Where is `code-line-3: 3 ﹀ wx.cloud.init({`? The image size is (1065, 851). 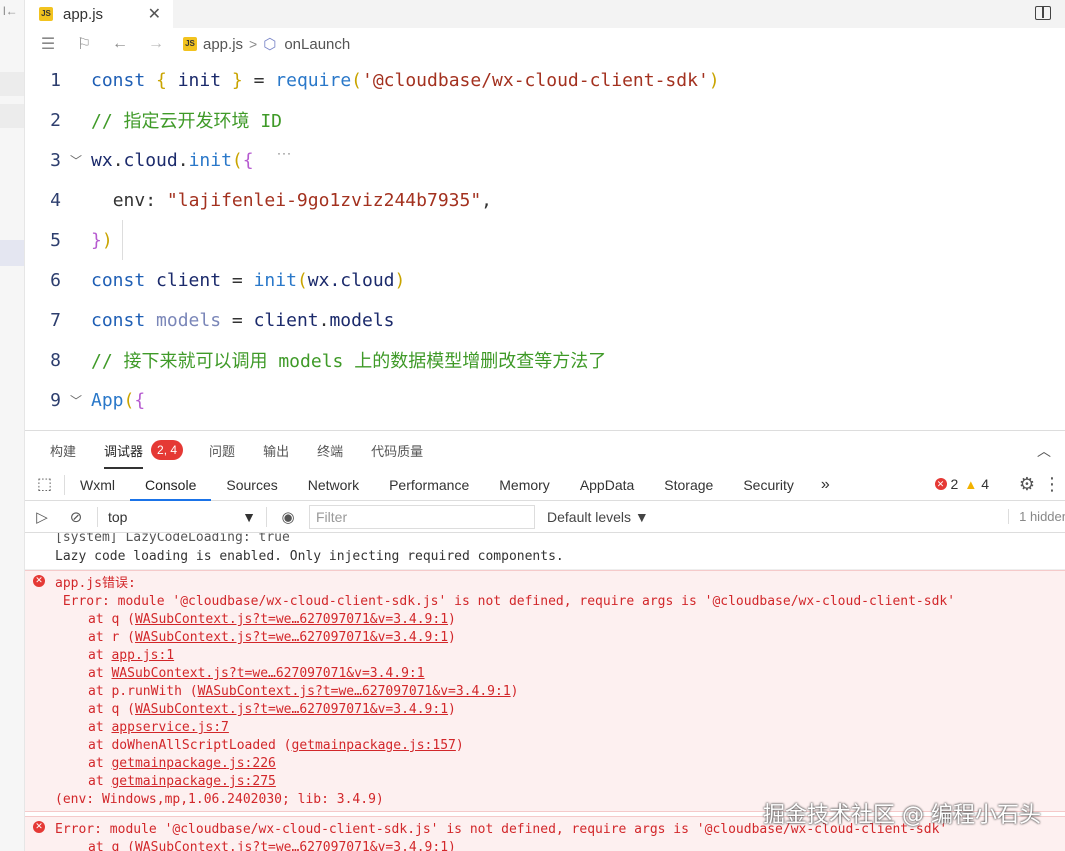
code-line-3: 3 ﹀ wx.cloud.init({ is located at coordinates (545, 160).